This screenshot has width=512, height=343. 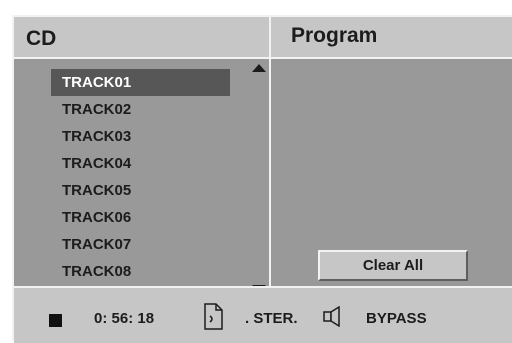 I want to click on scroll-up-arrow-icon, so click(x=259, y=68).